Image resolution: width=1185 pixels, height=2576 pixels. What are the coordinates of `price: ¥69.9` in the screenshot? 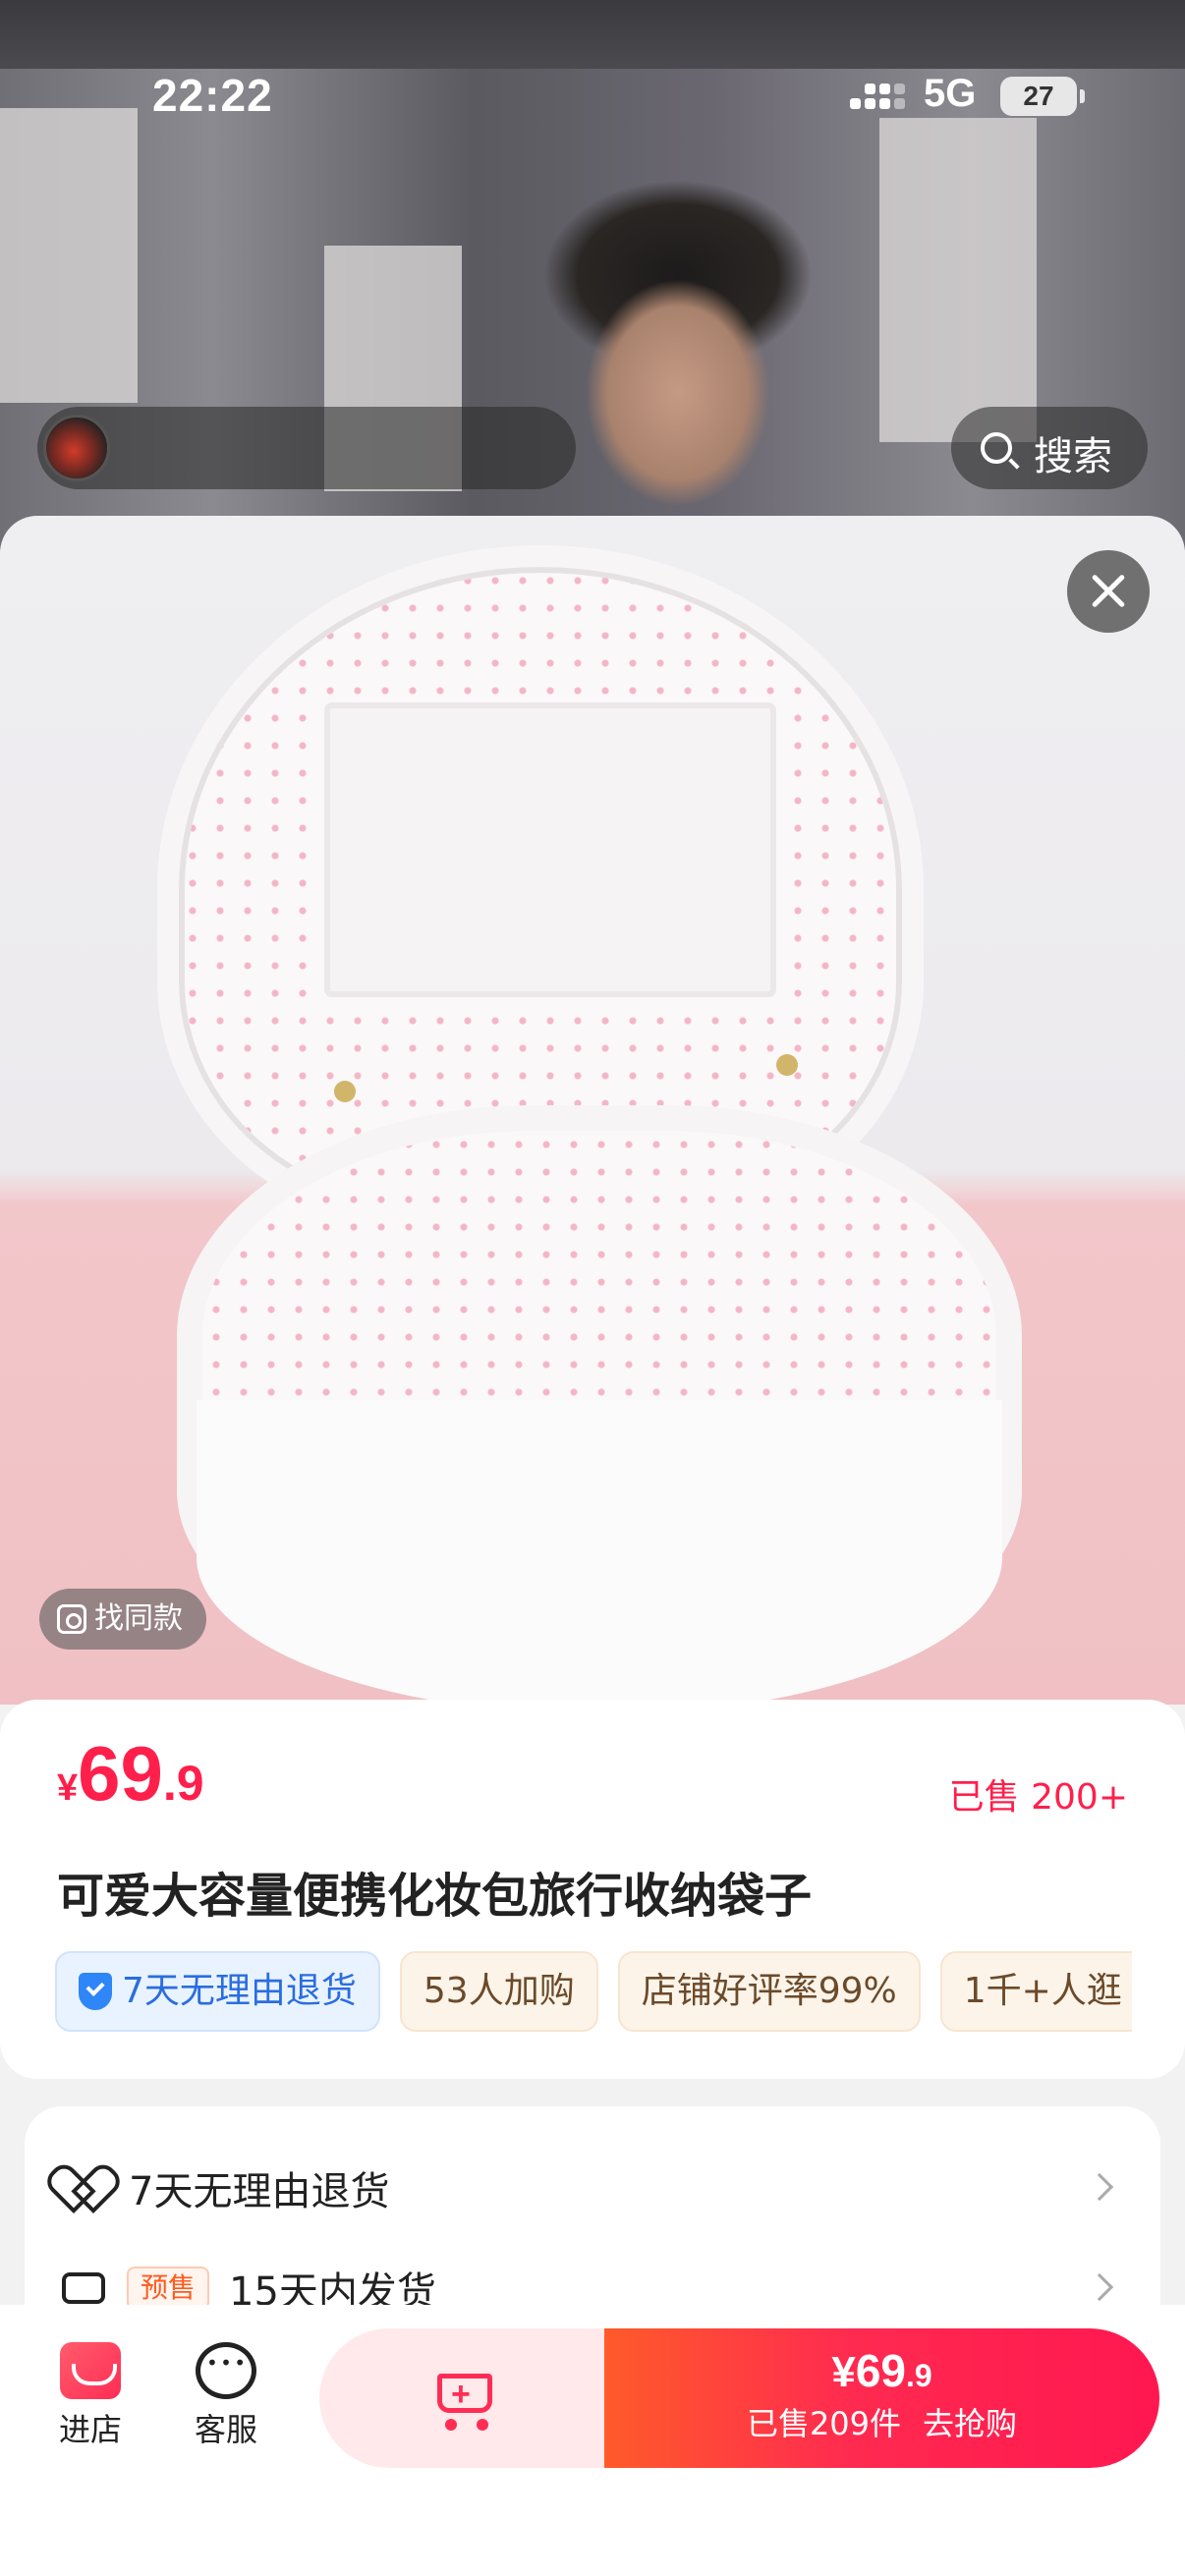 It's located at (131, 1774).